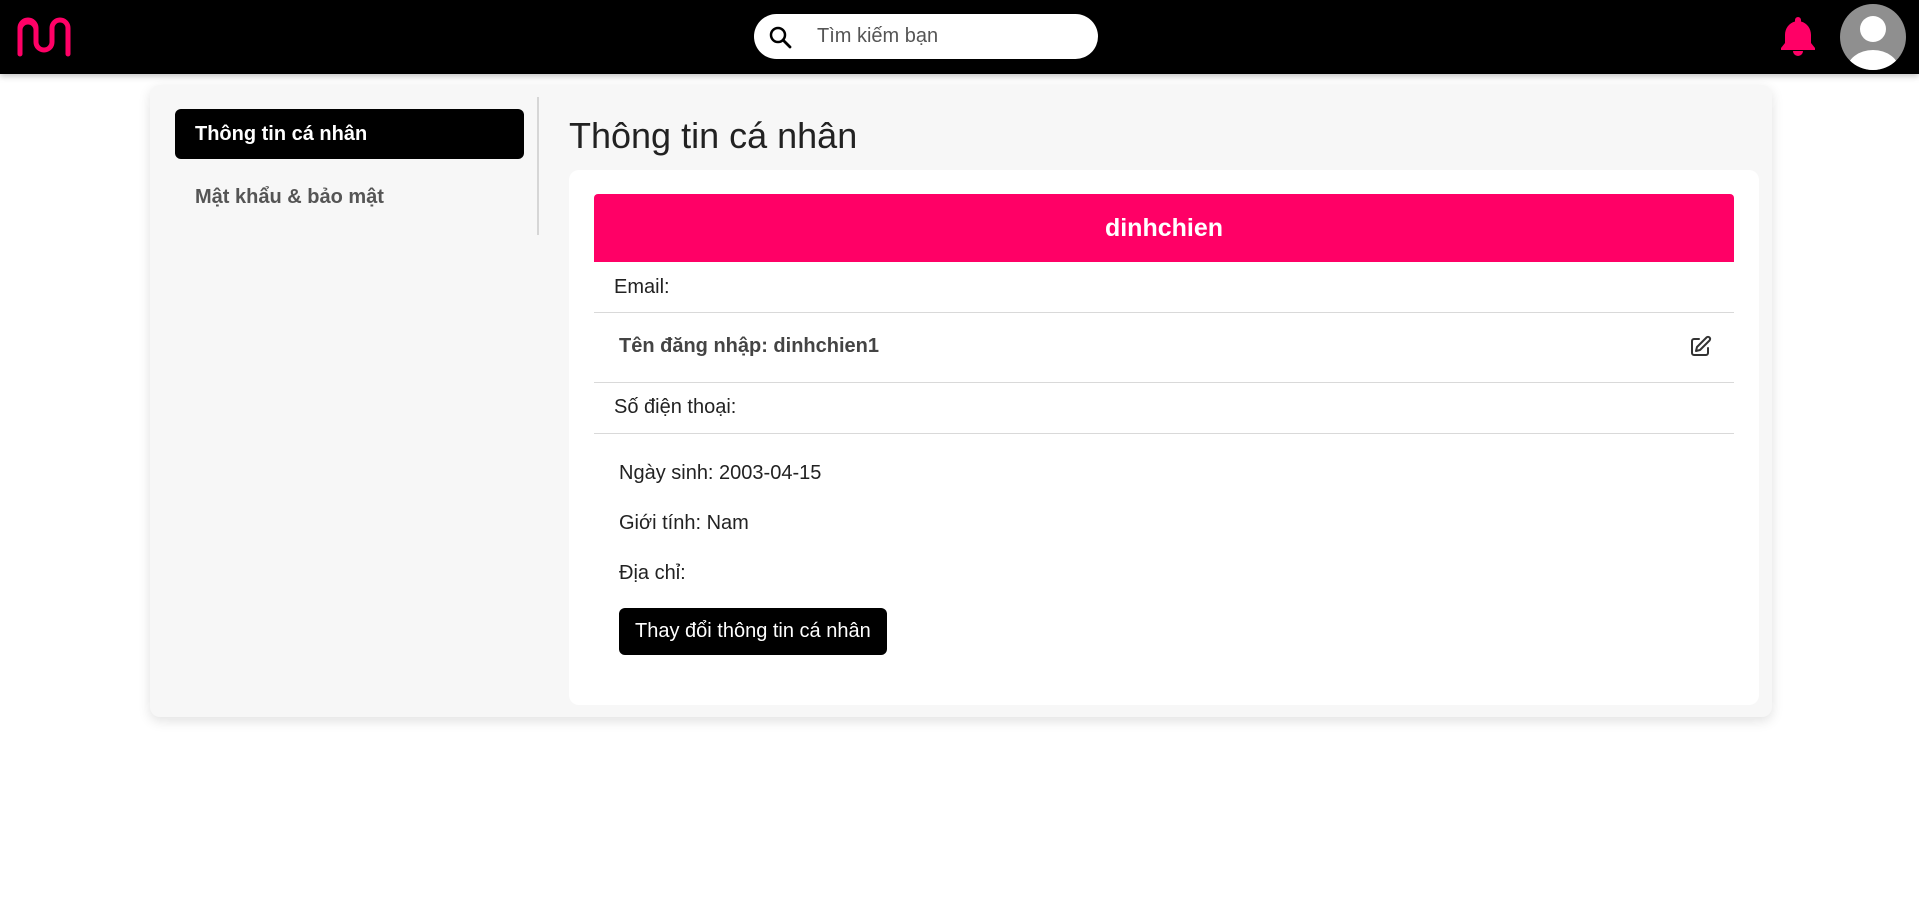 The image size is (1919, 909). I want to click on phone-row: Số điện thoại:, so click(1164, 408).